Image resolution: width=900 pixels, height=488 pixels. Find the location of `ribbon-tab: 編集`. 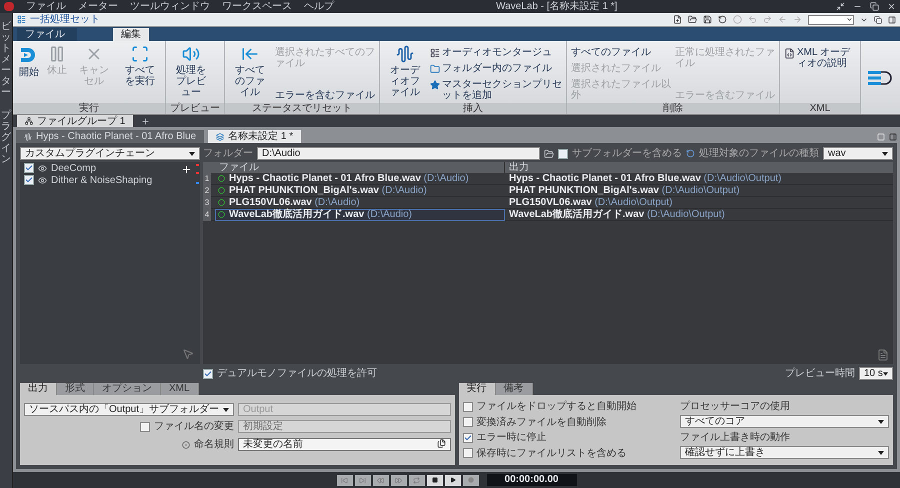

ribbon-tab: 編集 is located at coordinates (131, 34).